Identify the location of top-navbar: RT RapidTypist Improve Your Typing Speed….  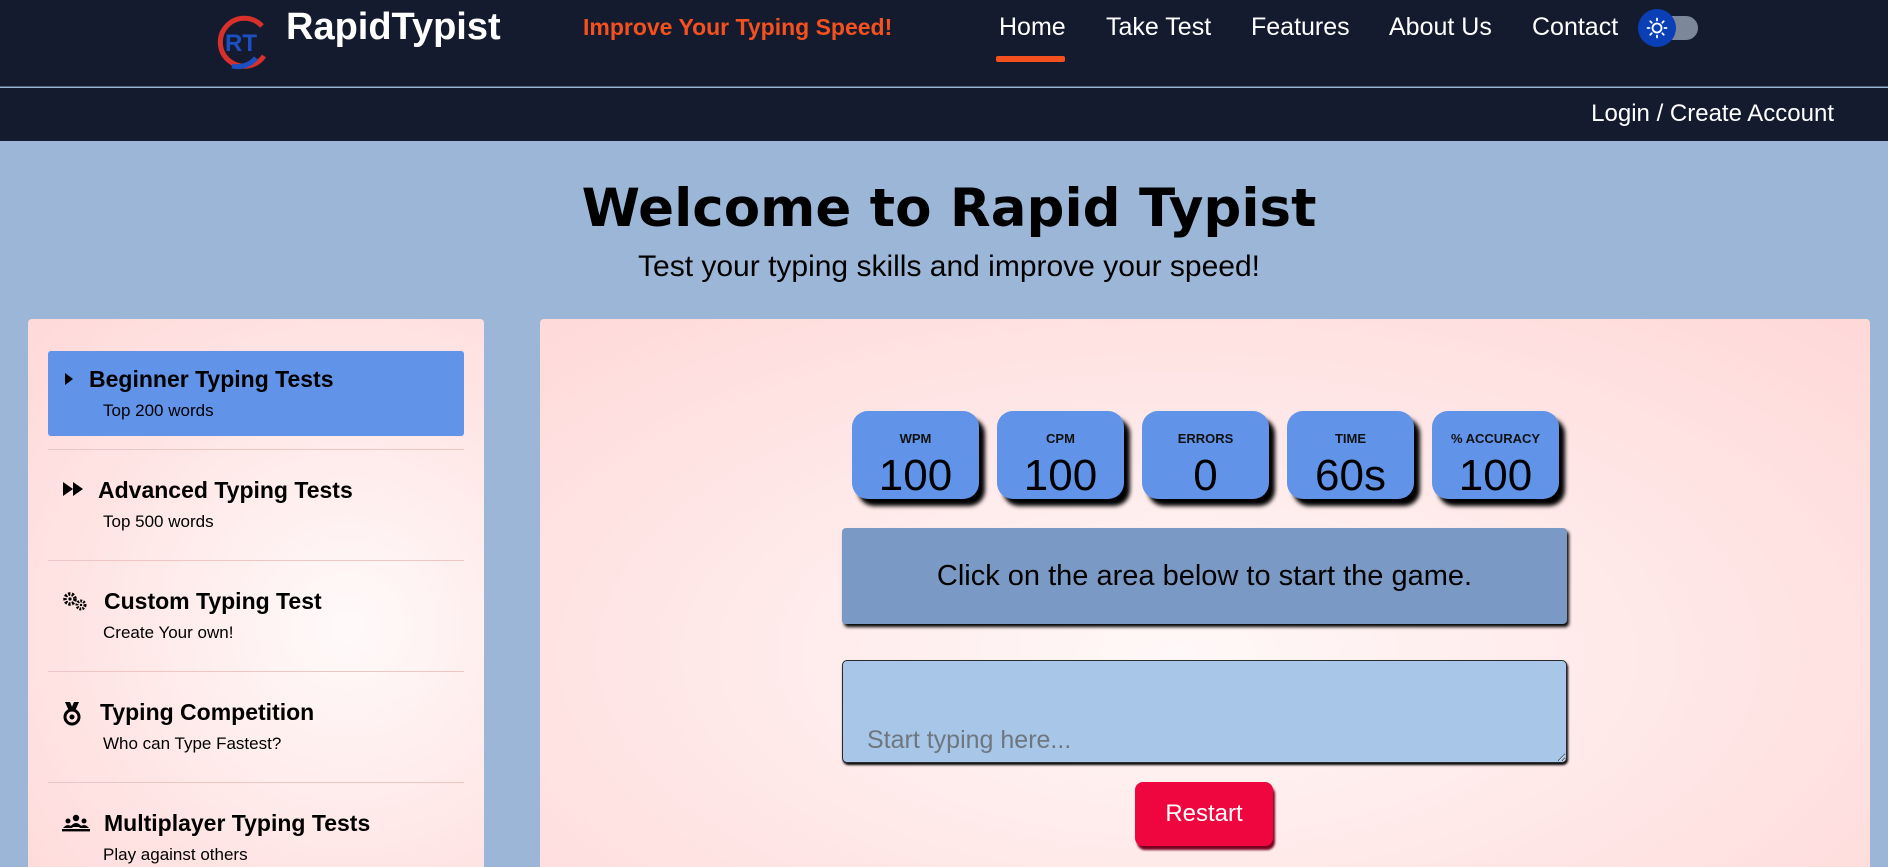
(944, 43).